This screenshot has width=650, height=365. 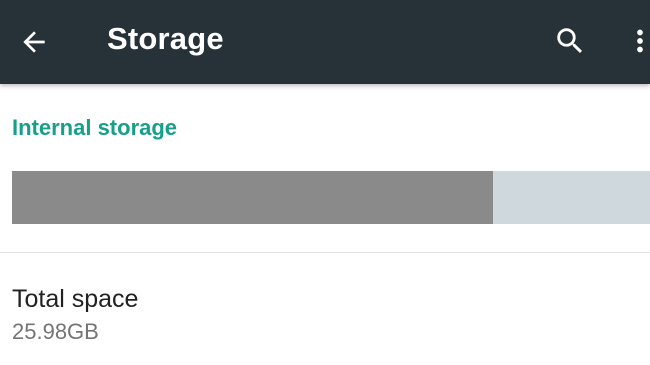 What do you see at coordinates (95, 127) in the screenshot?
I see `section-header-internal-storage: Internal storage` at bounding box center [95, 127].